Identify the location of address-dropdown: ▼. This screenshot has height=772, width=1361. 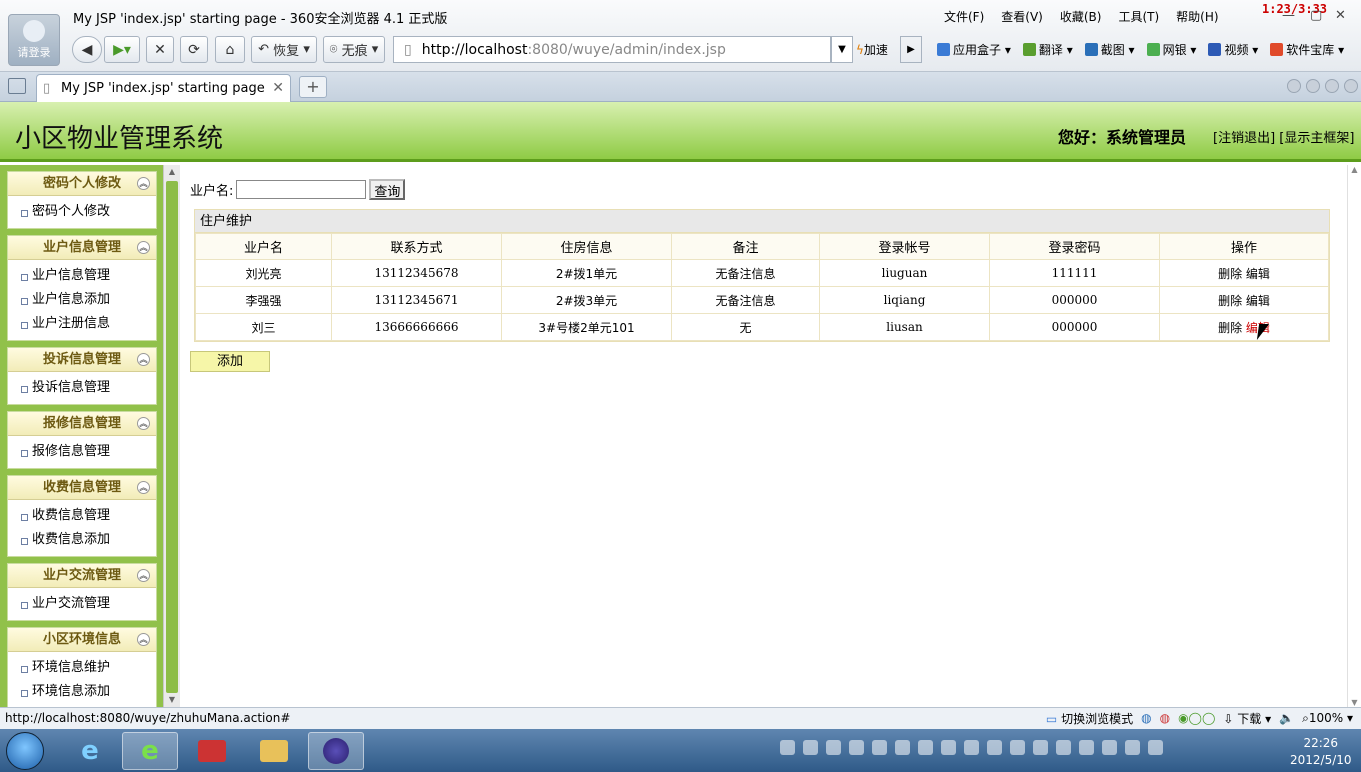
(842, 49).